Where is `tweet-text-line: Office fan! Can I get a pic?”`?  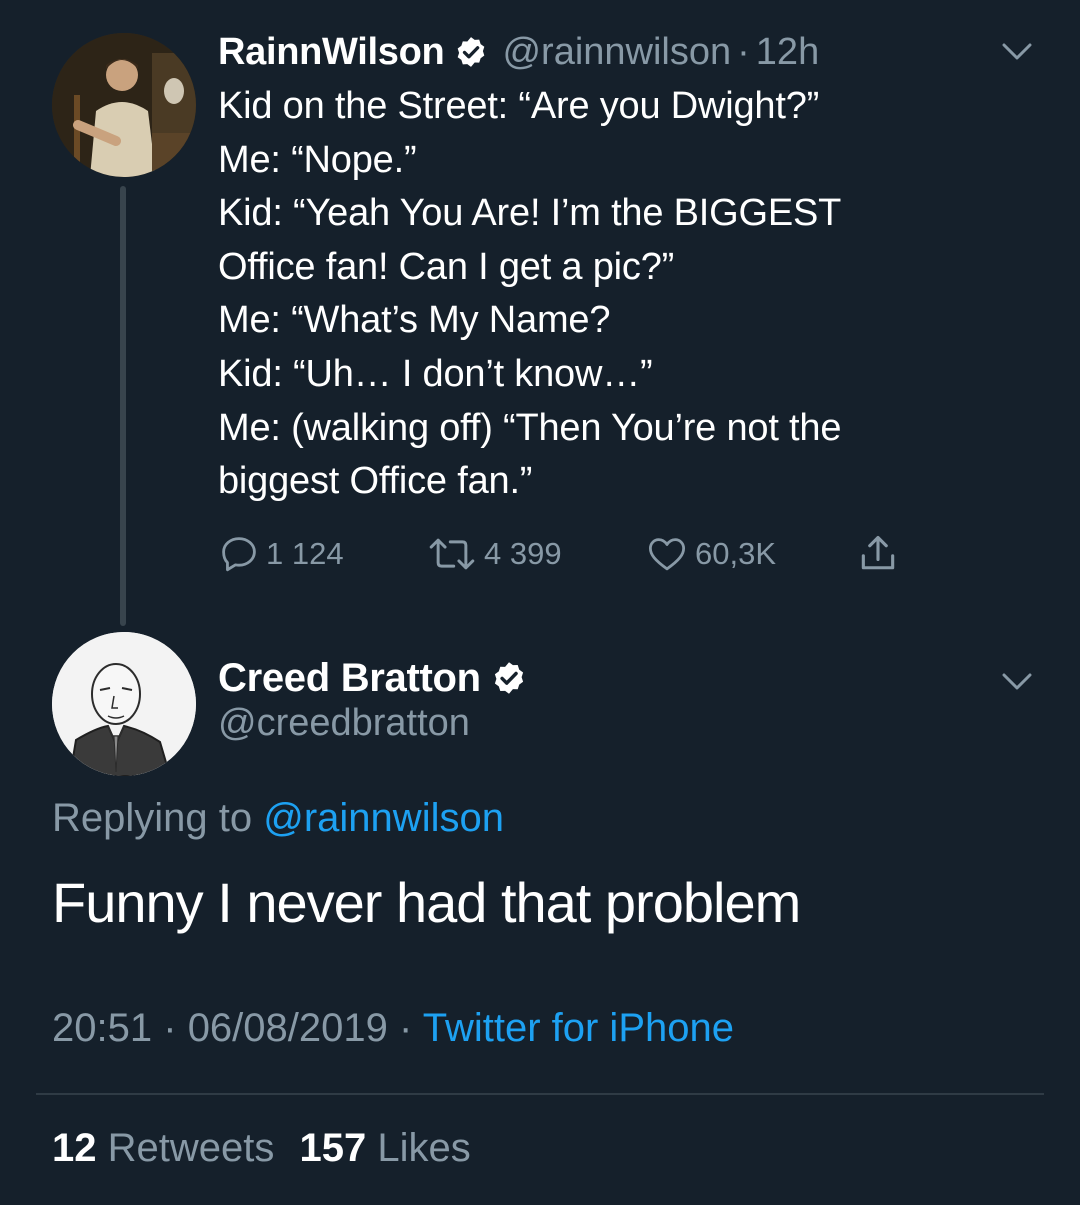 tweet-text-line: Office fan! Can I get a pic?” is located at coordinates (446, 266).